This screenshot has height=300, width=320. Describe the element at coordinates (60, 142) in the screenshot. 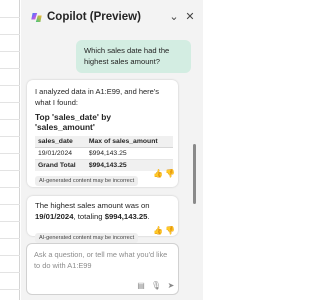

I see `table-header-cell: sales_date` at that location.